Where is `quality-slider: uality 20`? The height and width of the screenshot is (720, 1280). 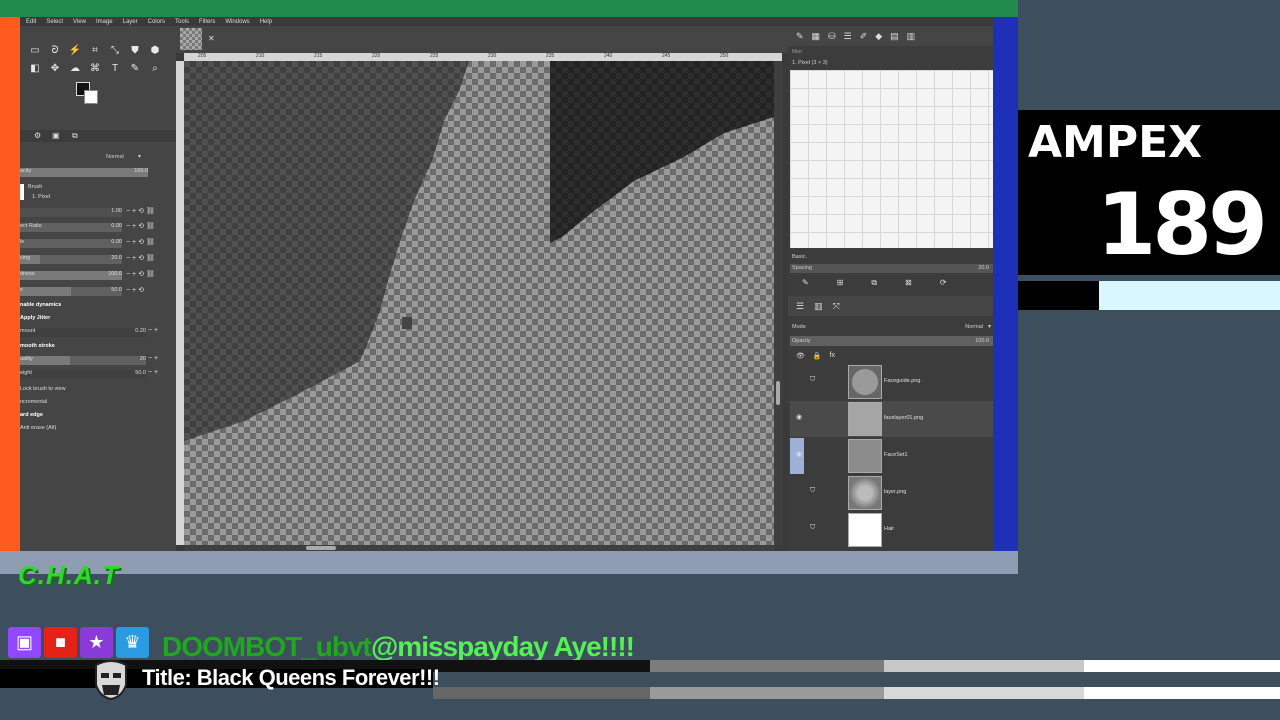
quality-slider: uality 20 is located at coordinates (83, 360).